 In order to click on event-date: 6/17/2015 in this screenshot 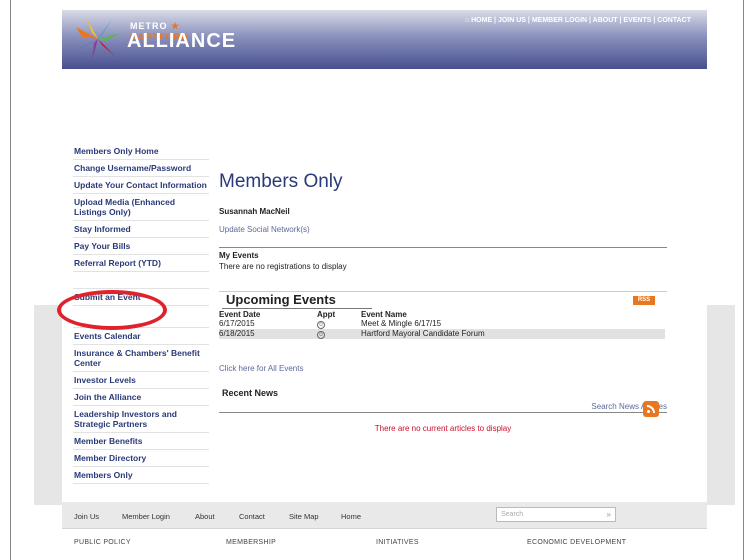, I will do `click(237, 323)`.